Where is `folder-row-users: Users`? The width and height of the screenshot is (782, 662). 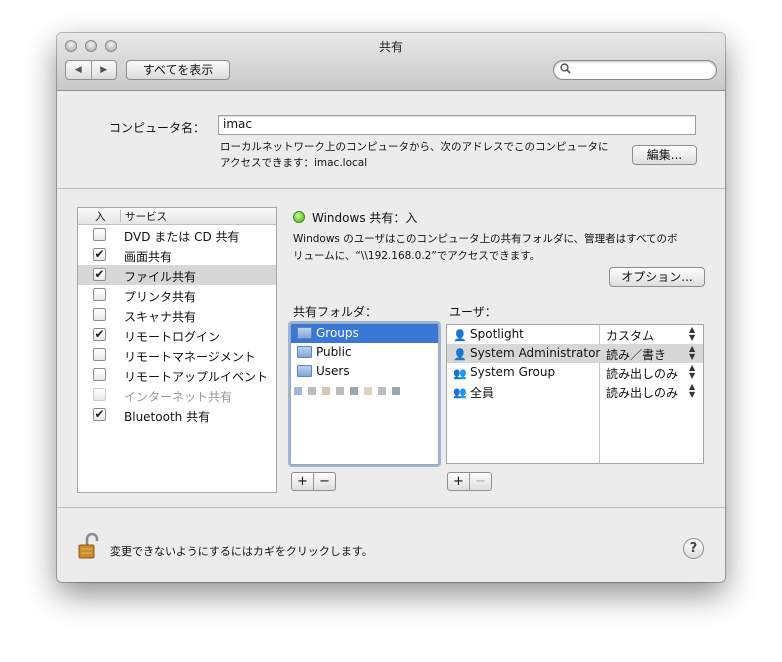
folder-row-users: Users is located at coordinates (364, 371).